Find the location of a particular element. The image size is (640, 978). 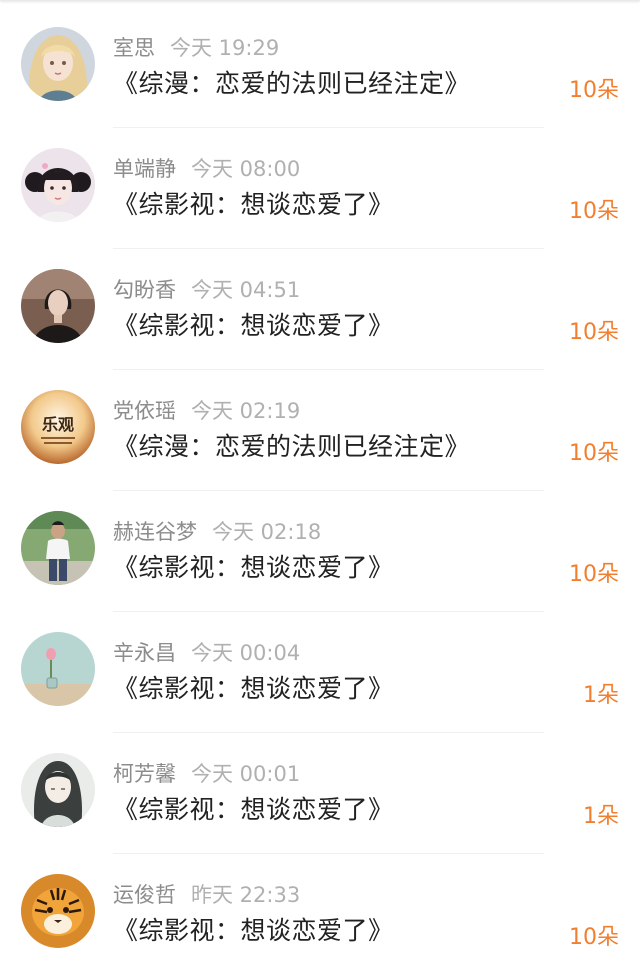

dark-portrait-avatar-icon is located at coordinates (58, 306).